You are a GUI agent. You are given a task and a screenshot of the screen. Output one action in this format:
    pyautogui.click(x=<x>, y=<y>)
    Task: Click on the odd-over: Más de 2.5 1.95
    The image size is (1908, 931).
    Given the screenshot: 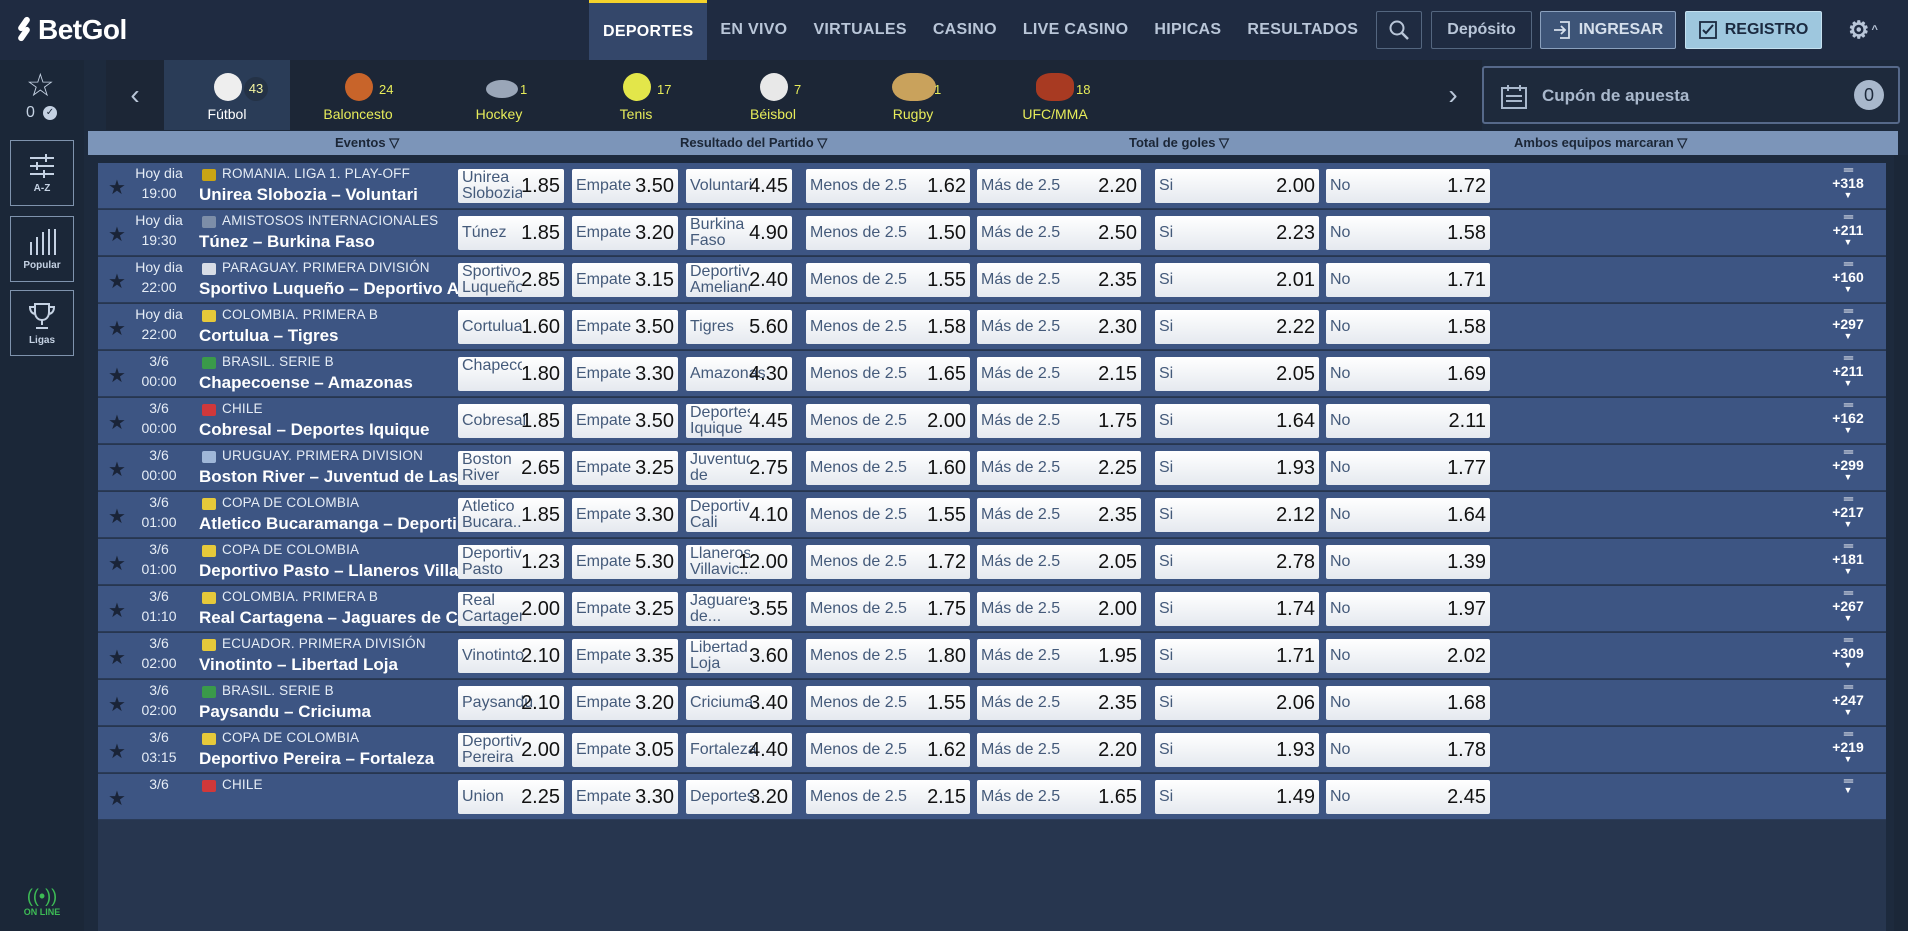 What is the action you would take?
    pyautogui.click(x=1059, y=656)
    